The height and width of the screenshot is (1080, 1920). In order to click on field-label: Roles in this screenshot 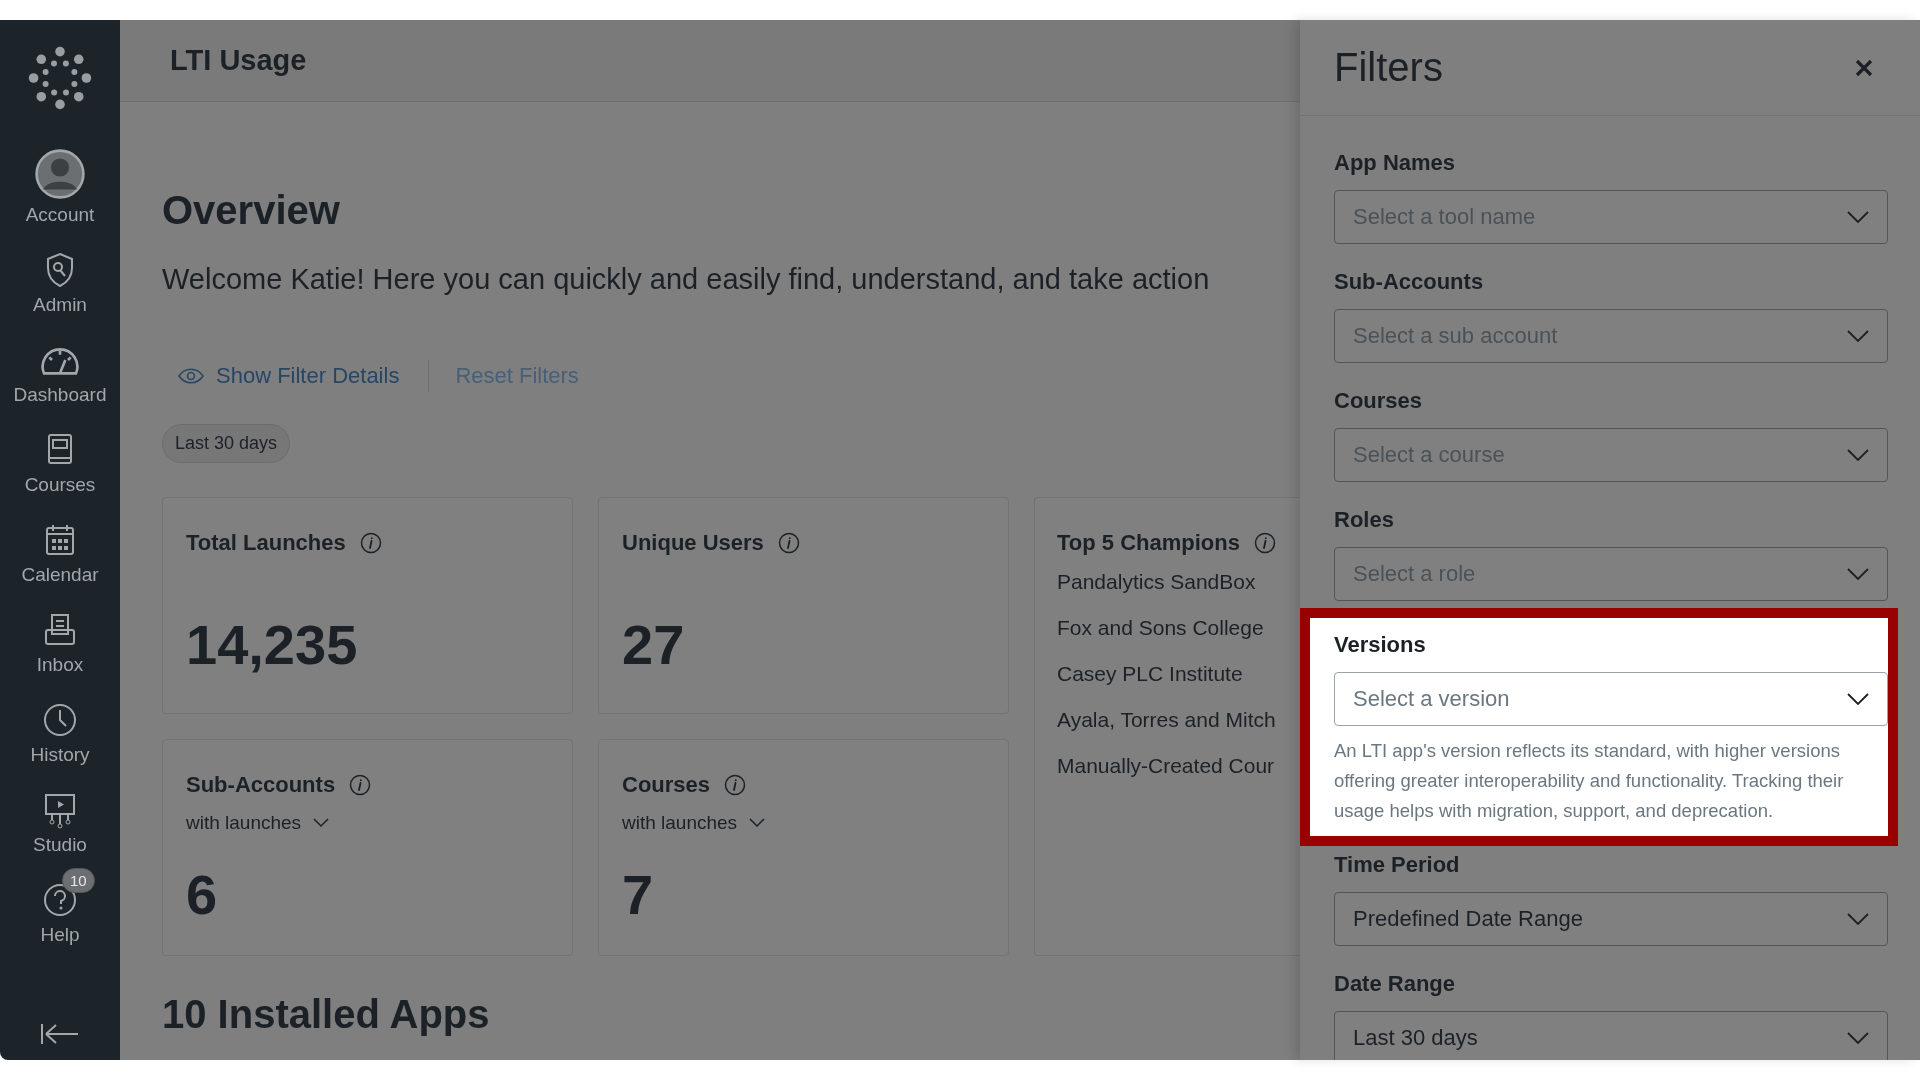, I will do `click(1364, 520)`.